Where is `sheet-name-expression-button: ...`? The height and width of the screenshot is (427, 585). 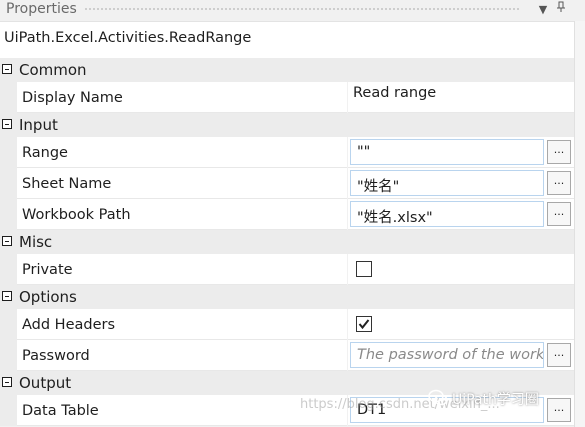
sheet-name-expression-button: ... is located at coordinates (559, 183).